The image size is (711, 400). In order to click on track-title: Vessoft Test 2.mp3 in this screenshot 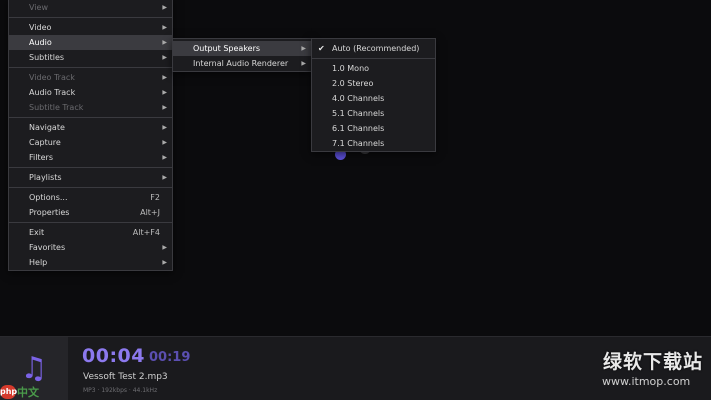, I will do `click(125, 377)`.